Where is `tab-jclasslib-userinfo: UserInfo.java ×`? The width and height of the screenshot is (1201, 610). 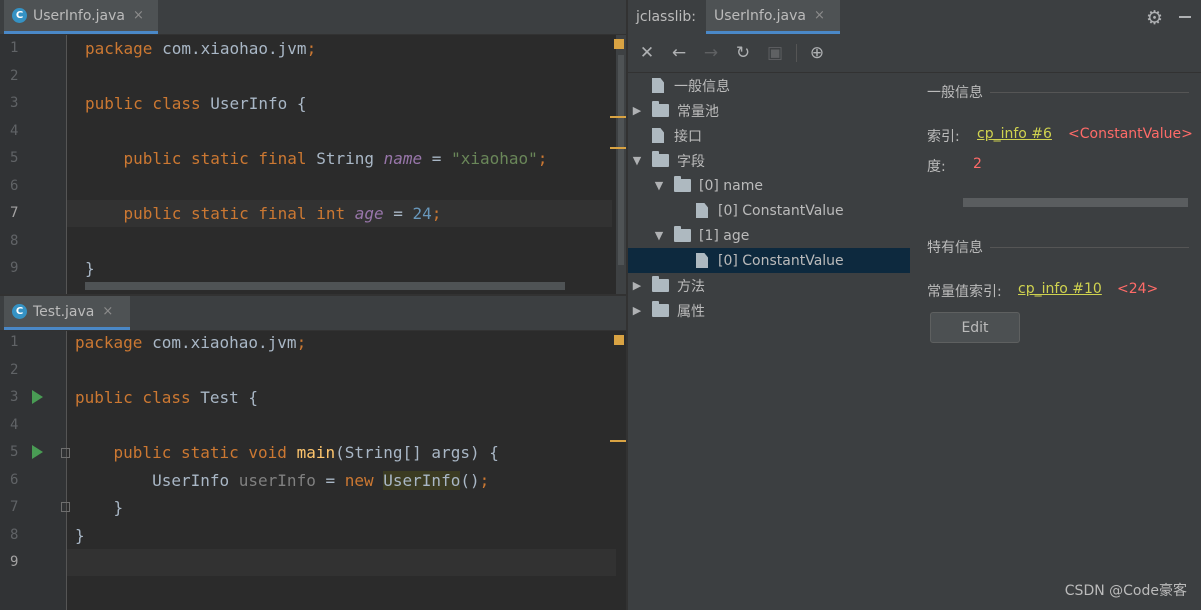 tab-jclasslib-userinfo: UserInfo.java × is located at coordinates (773, 17).